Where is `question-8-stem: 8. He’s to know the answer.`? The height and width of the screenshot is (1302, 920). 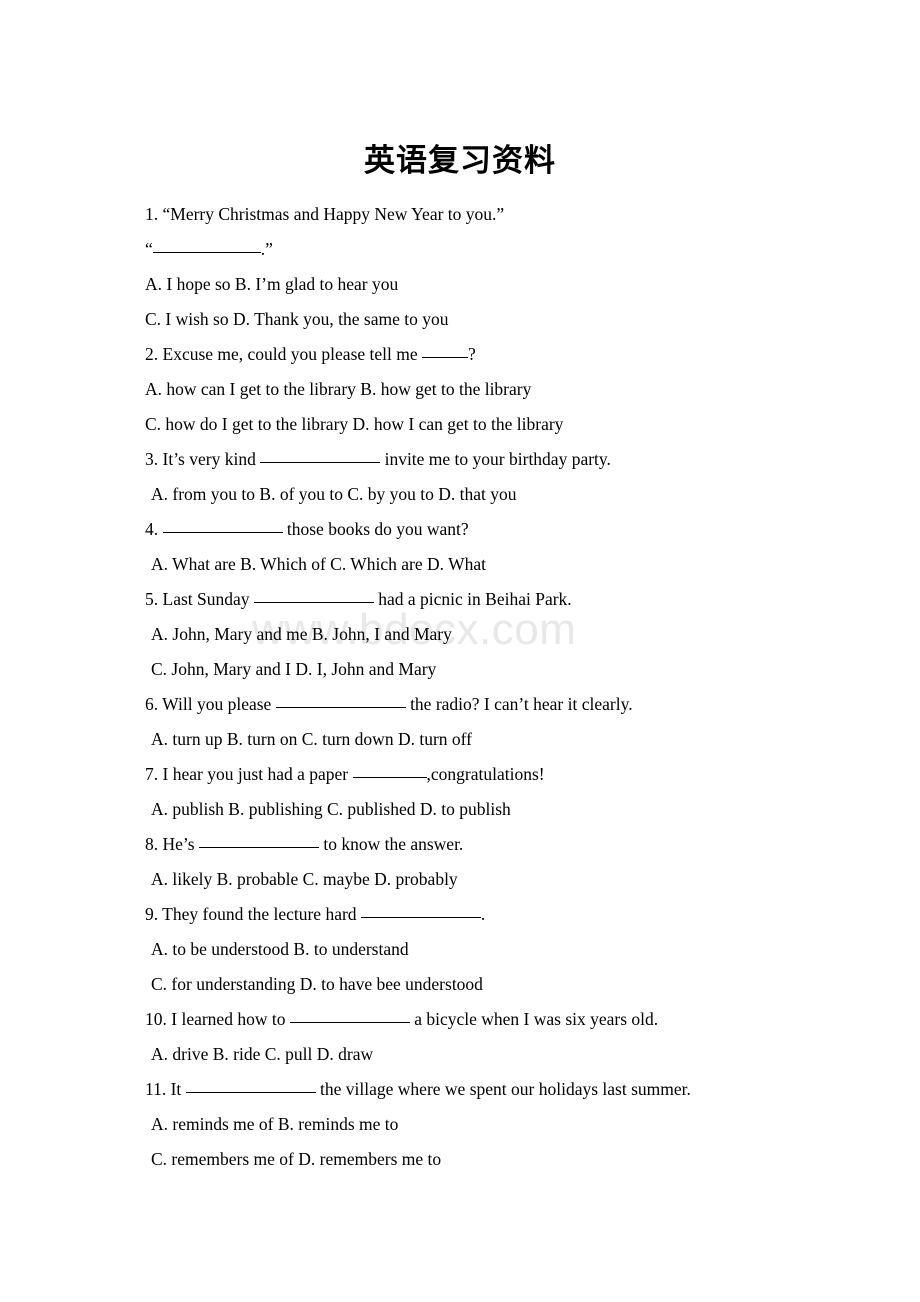 question-8-stem: 8. He’s to know the answer. is located at coordinates (495, 844).